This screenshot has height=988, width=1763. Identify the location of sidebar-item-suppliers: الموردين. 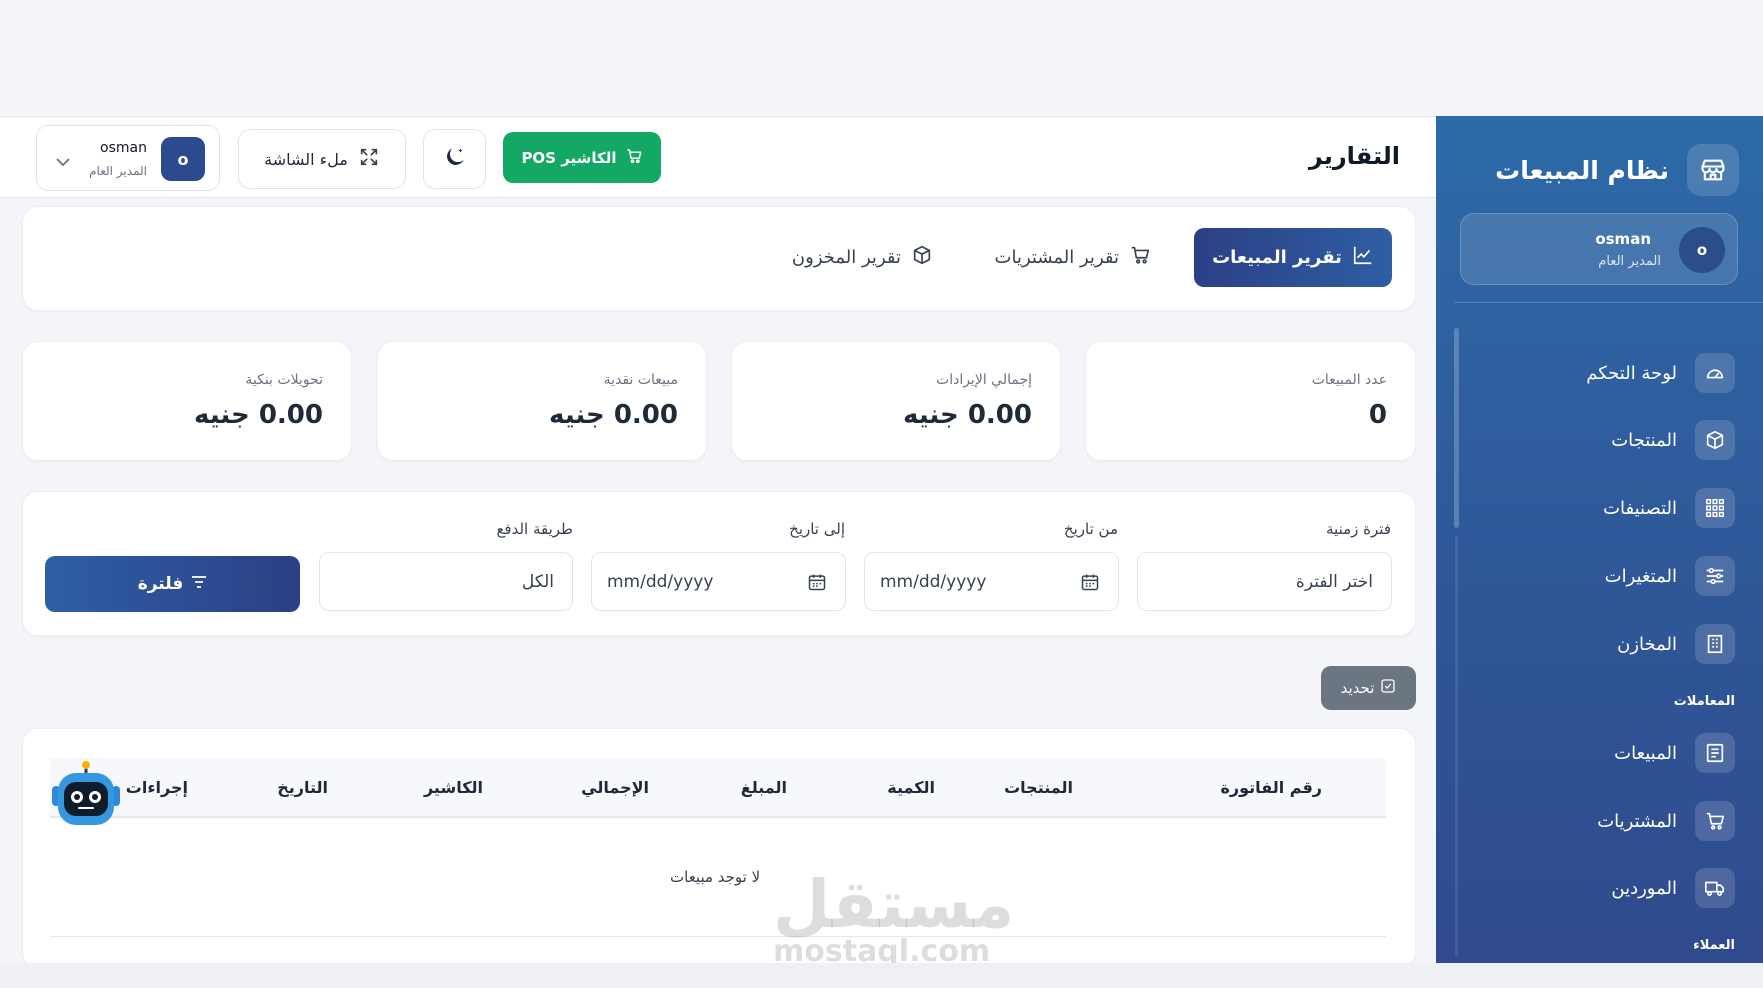
(1673, 888).